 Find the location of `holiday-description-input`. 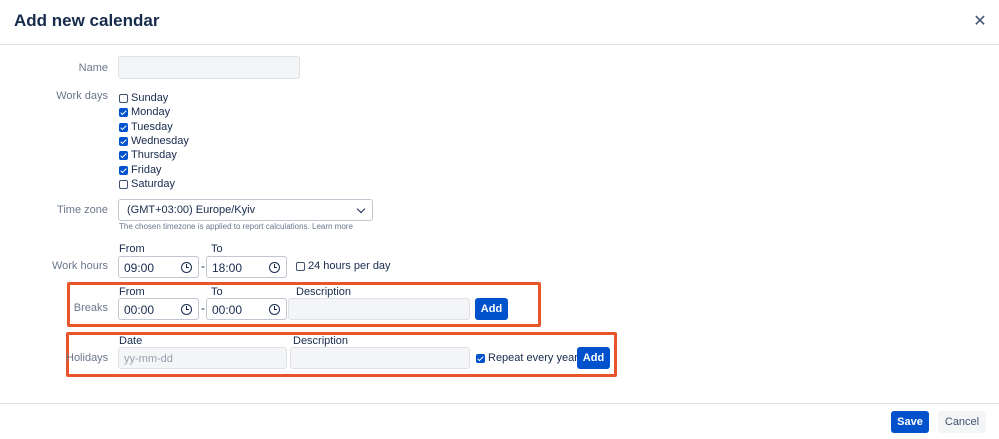

holiday-description-input is located at coordinates (380, 358).